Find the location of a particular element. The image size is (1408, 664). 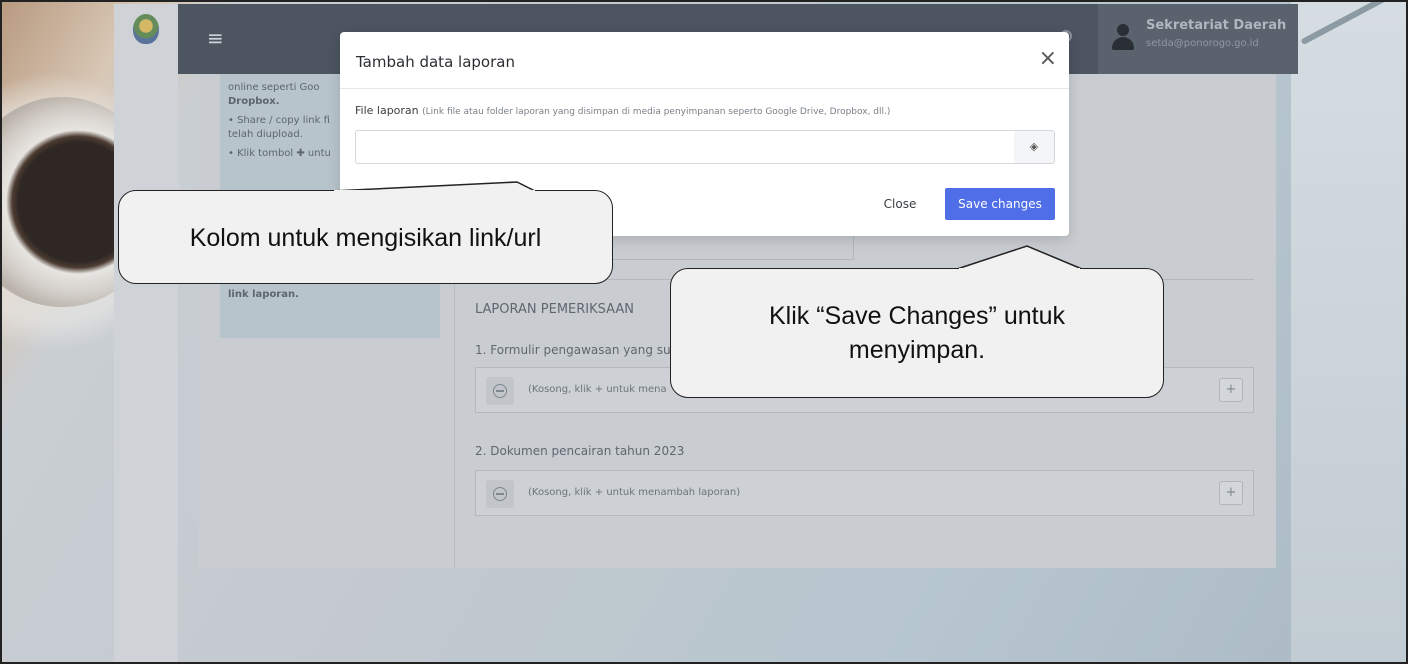

user-avatar-icon is located at coordinates (1123, 37).